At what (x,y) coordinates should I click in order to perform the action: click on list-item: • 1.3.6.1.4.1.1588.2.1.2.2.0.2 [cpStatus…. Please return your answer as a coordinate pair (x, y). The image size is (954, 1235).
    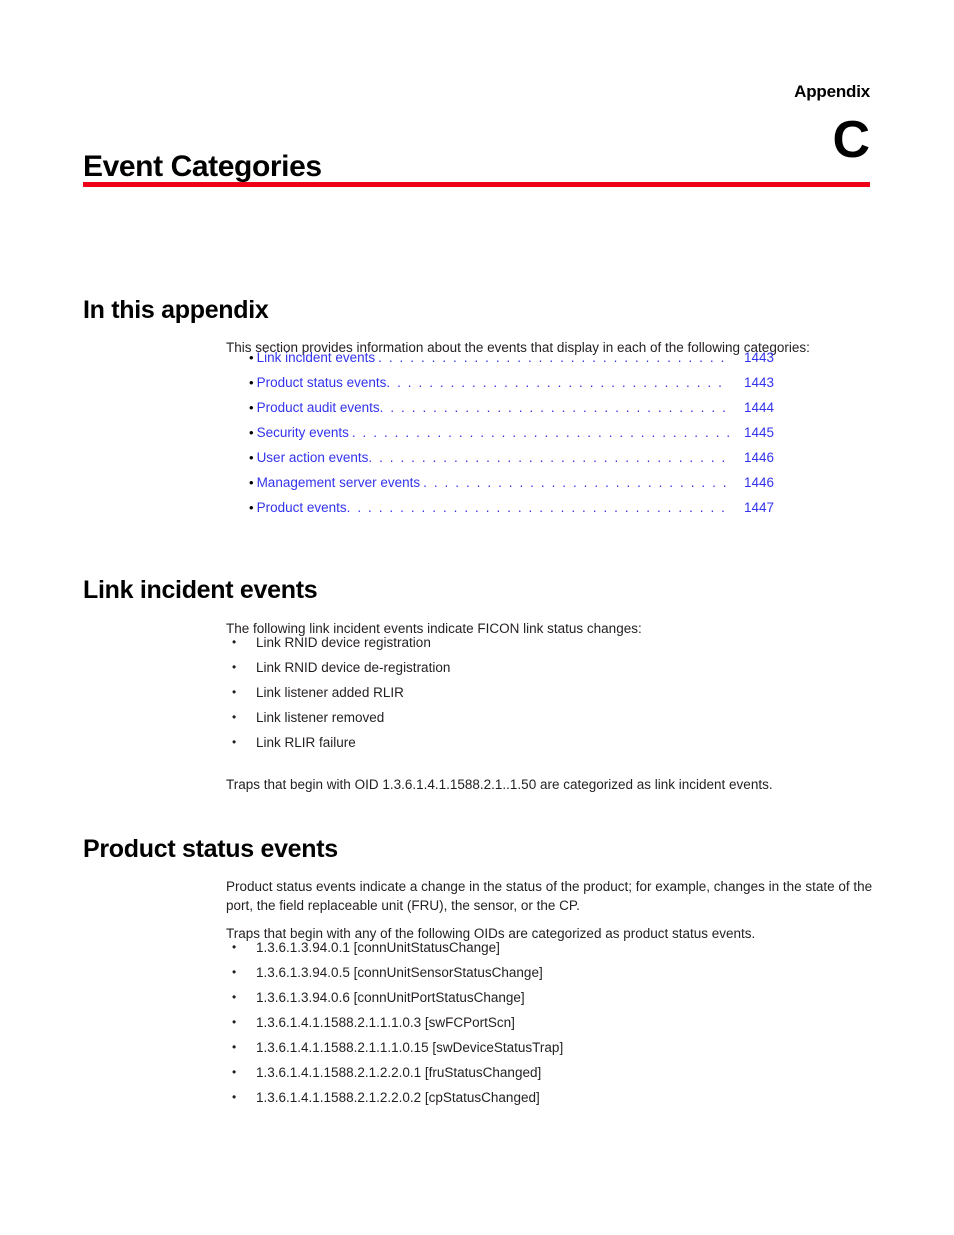
    Looking at the image, I should click on (397, 1097).